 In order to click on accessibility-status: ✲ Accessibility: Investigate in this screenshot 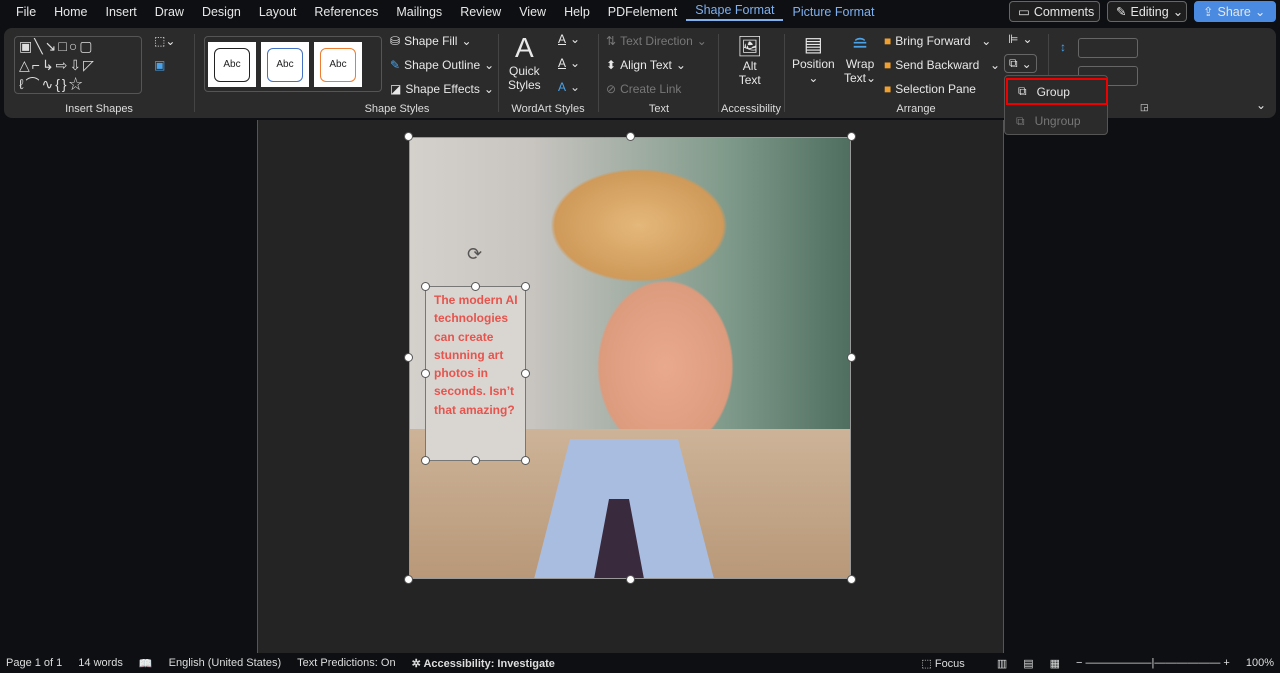, I will do `click(491, 663)`.